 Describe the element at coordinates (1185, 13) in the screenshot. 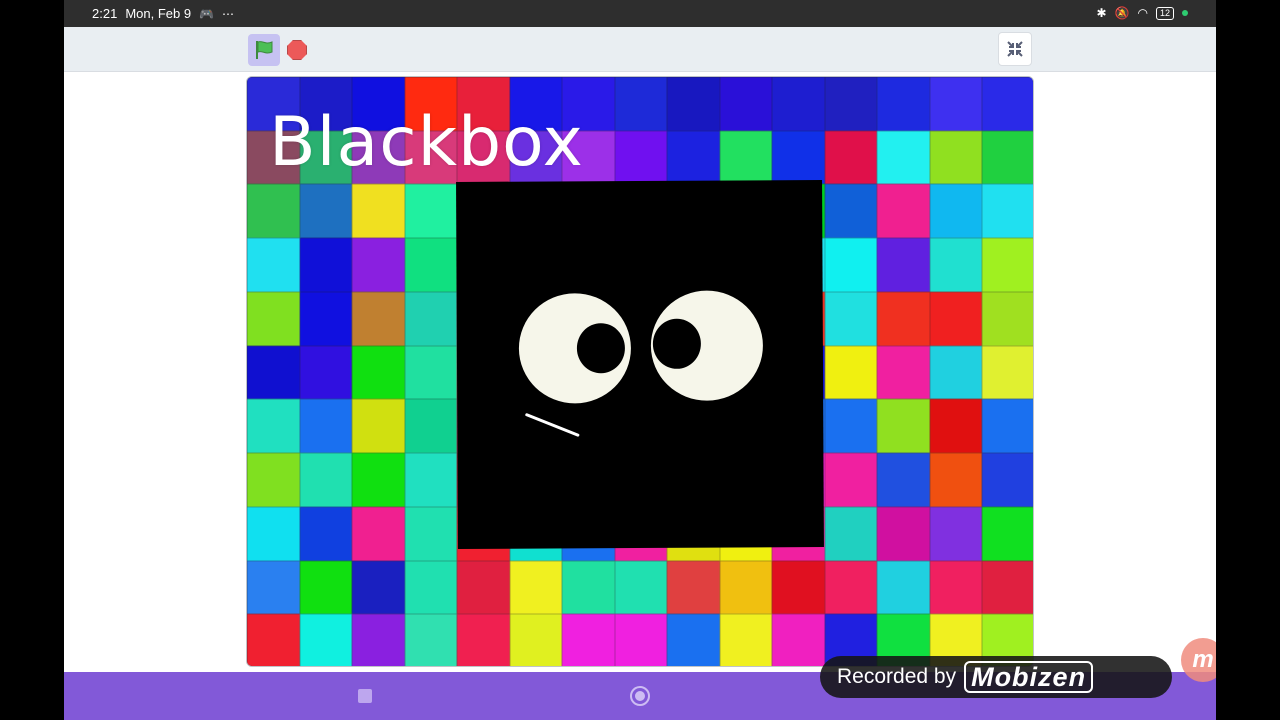

I see `privacy-indicator-icon` at that location.